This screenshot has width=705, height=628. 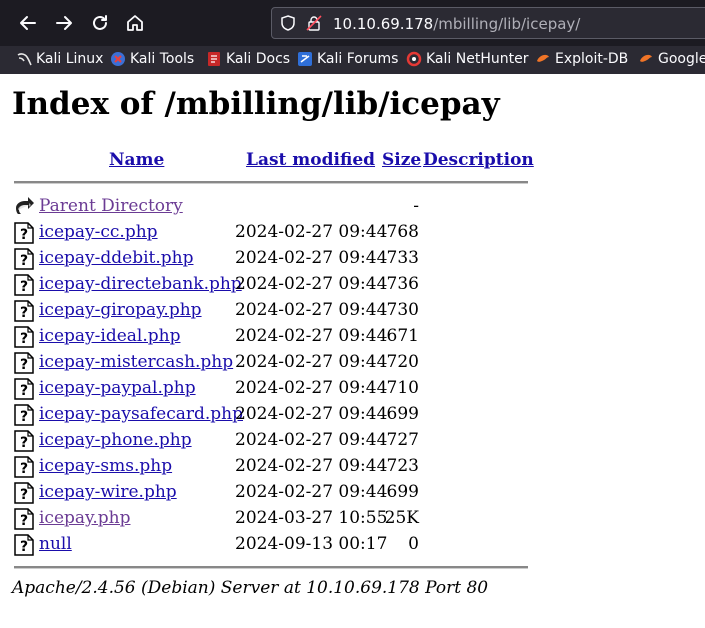 I want to click on bookmark-label: Google, so click(x=681, y=59).